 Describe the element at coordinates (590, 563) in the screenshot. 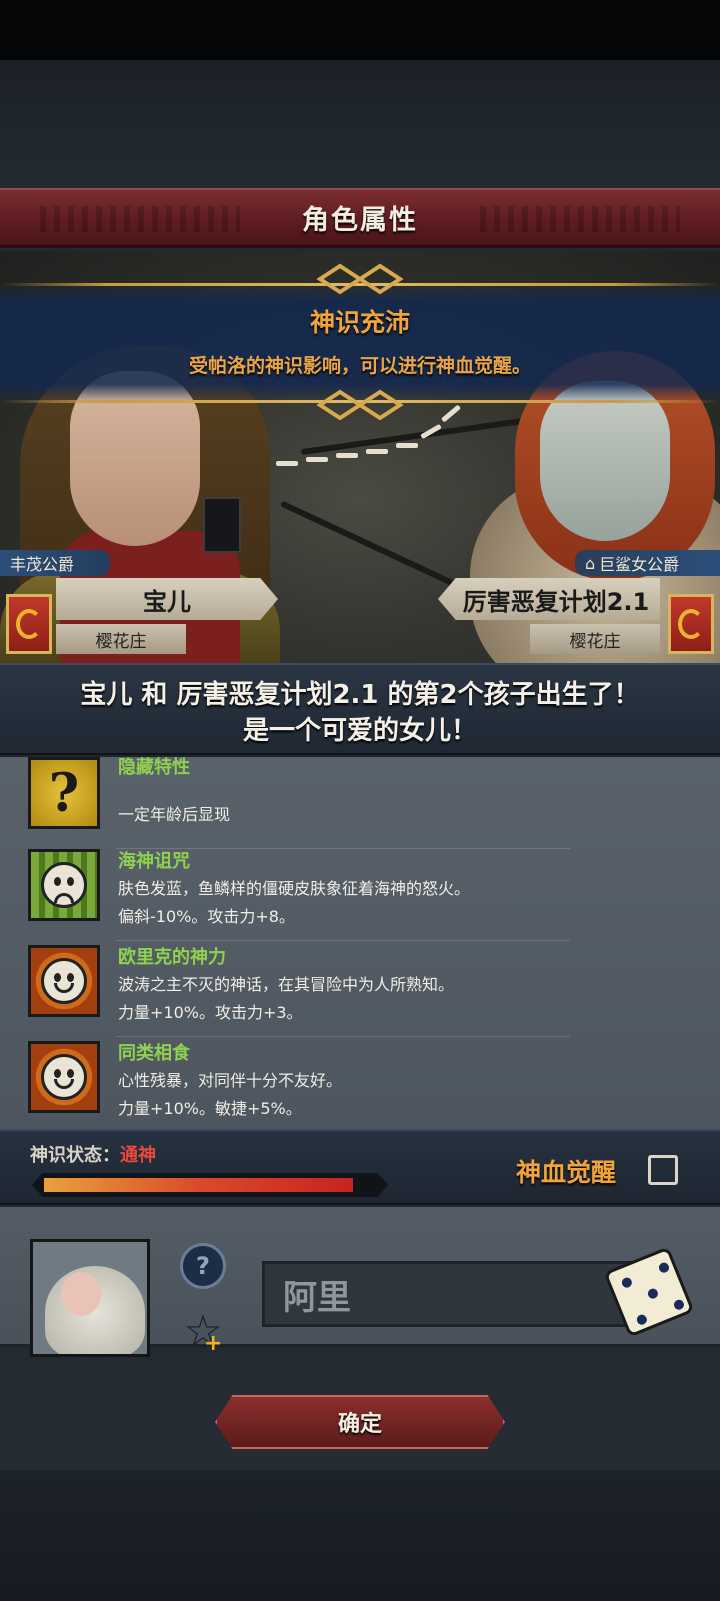

I see `home-icon: ⌂` at that location.